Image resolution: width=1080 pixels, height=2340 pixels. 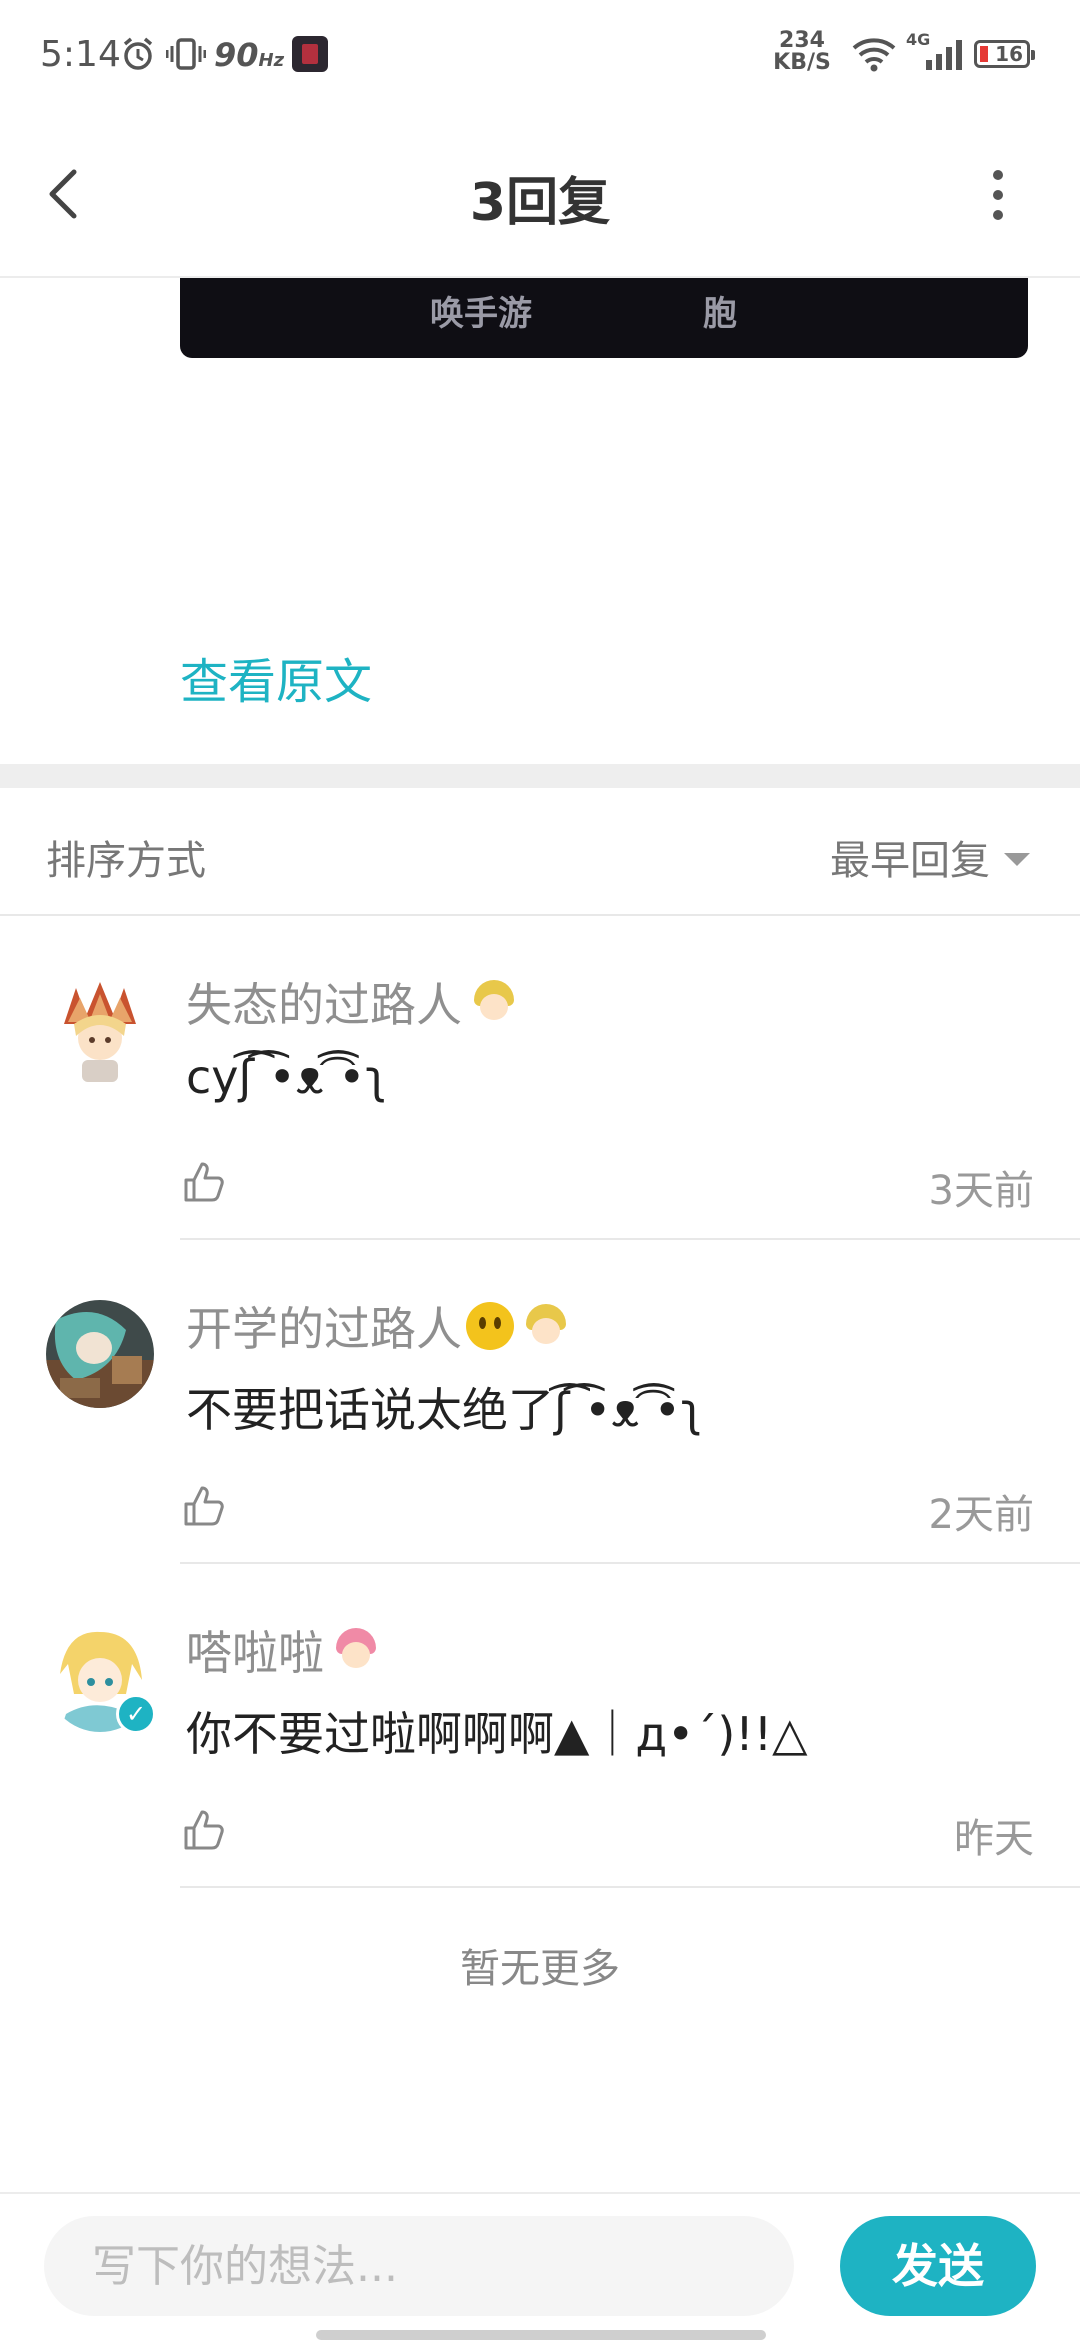 What do you see at coordinates (276, 677) in the screenshot?
I see `view-original-link: 查看原文` at bounding box center [276, 677].